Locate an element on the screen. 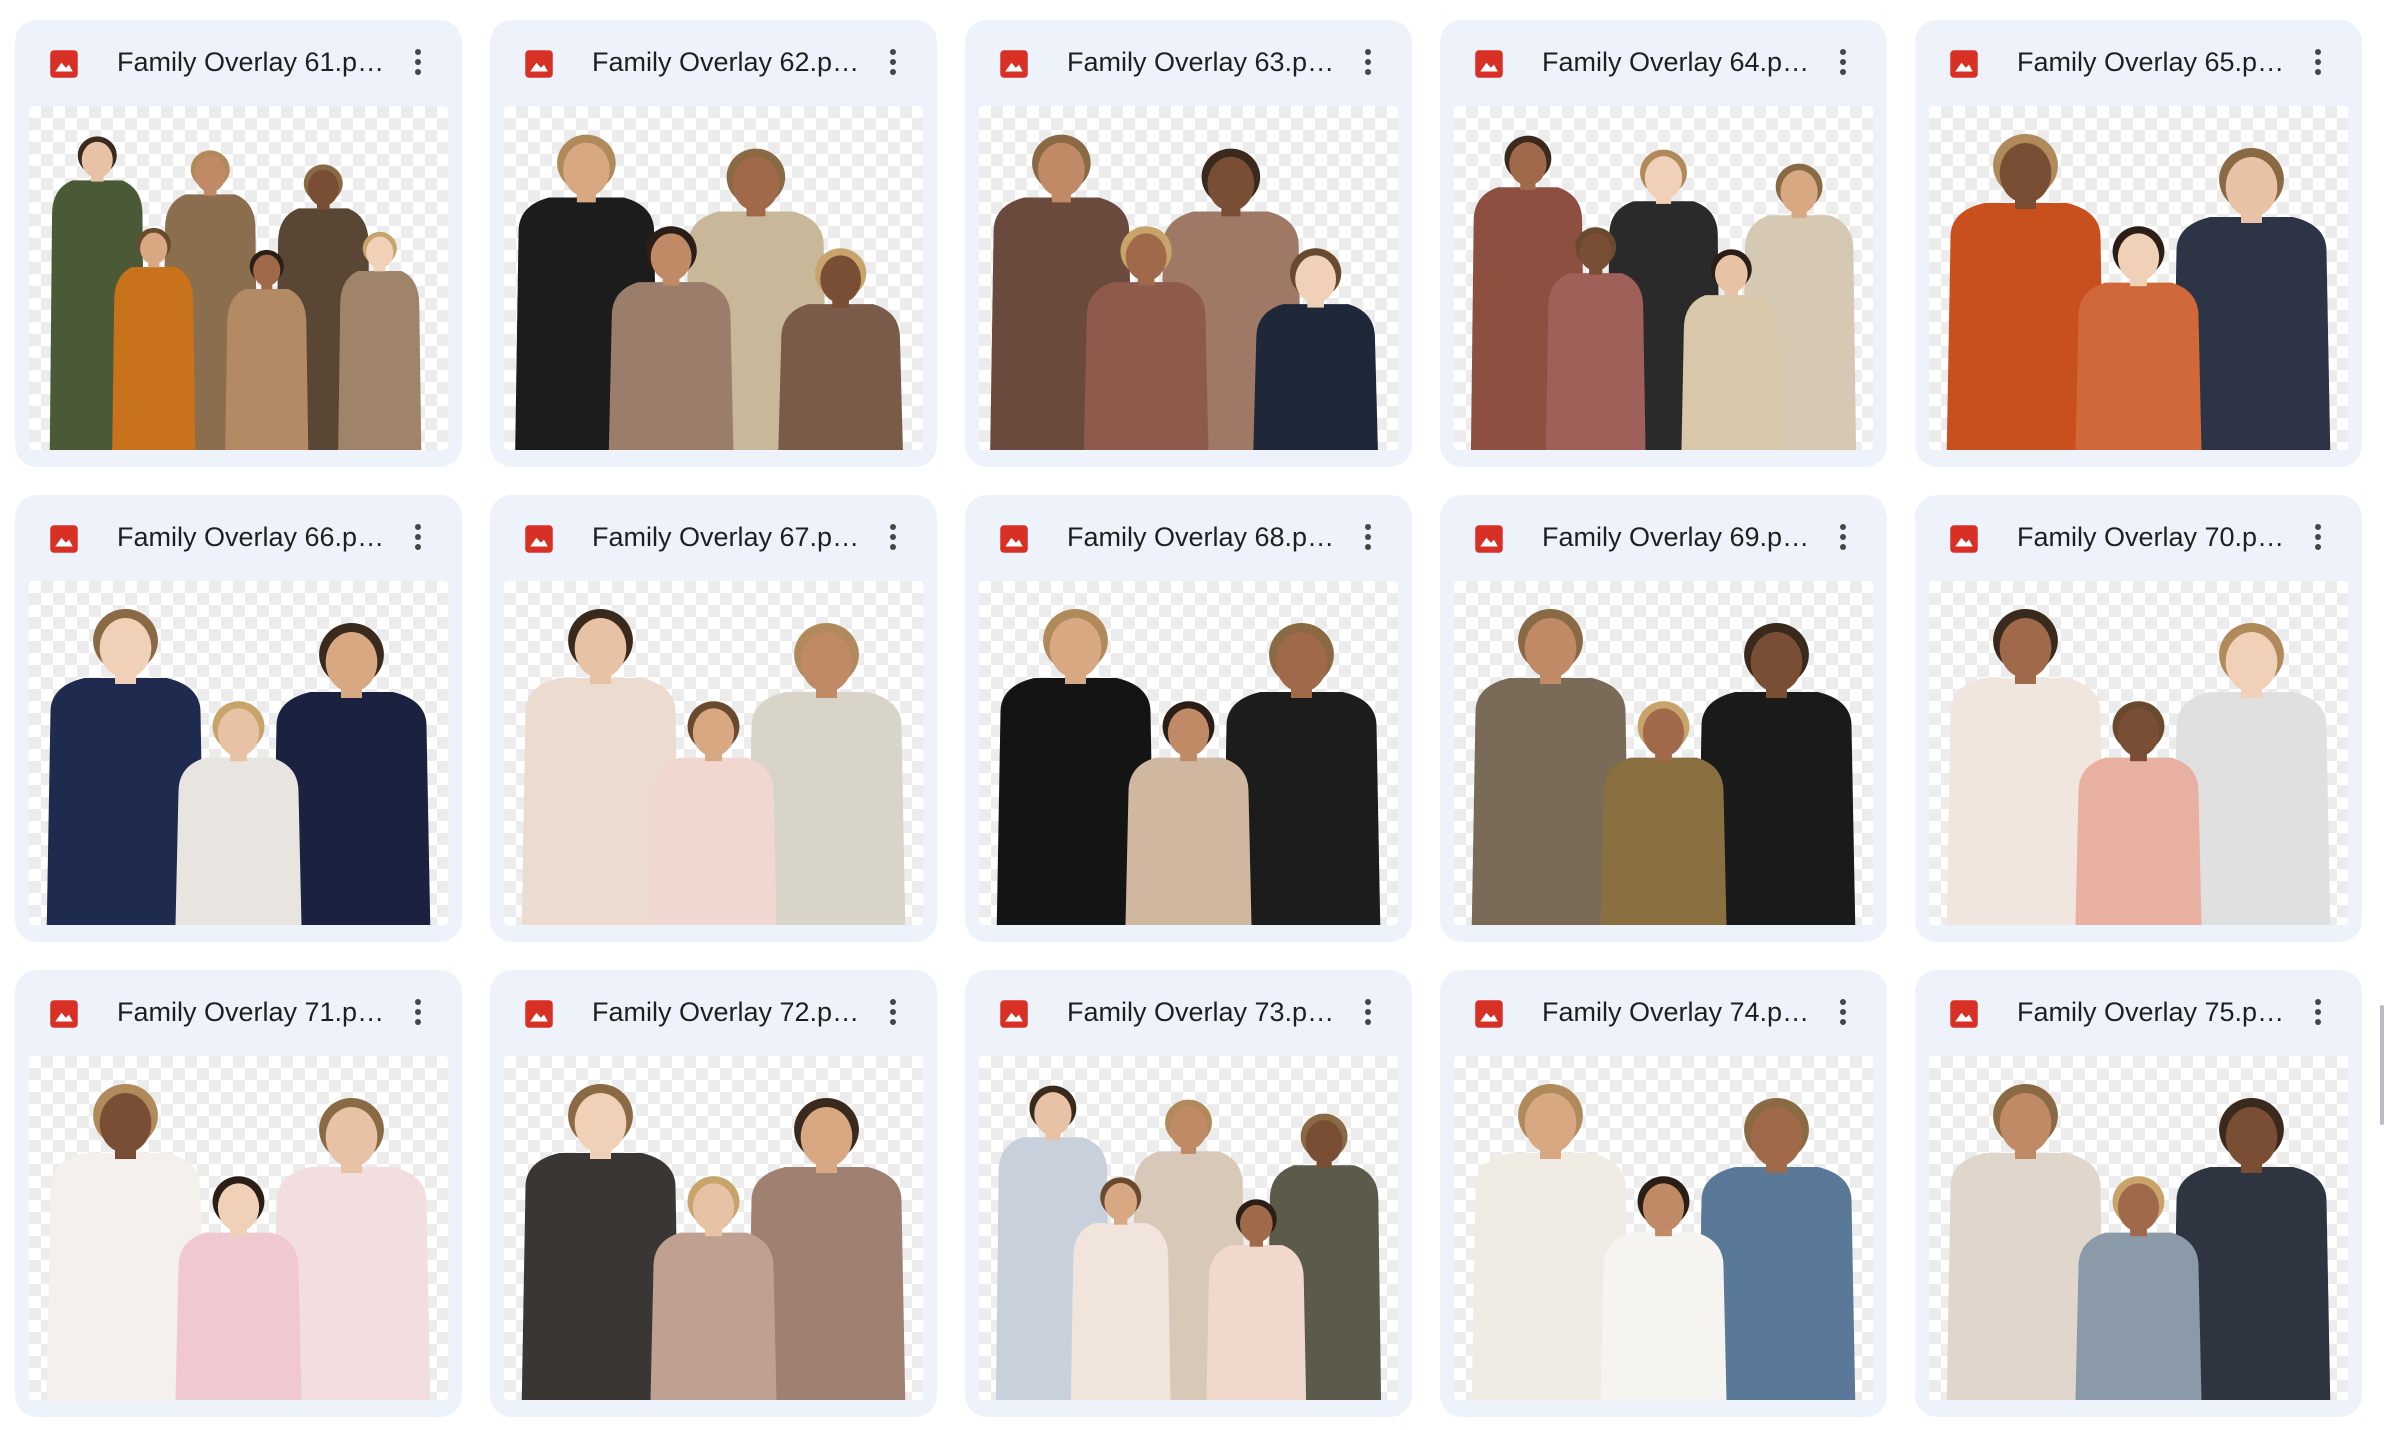  file-card: Family Overlay 62.png is located at coordinates (713, 243).